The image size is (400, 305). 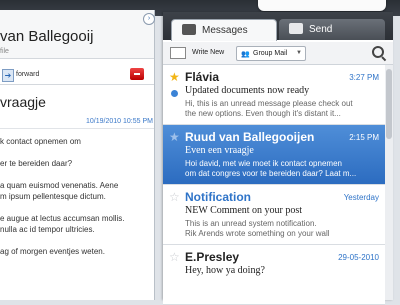 I want to click on top-bar-notch, so click(x=322, y=5).